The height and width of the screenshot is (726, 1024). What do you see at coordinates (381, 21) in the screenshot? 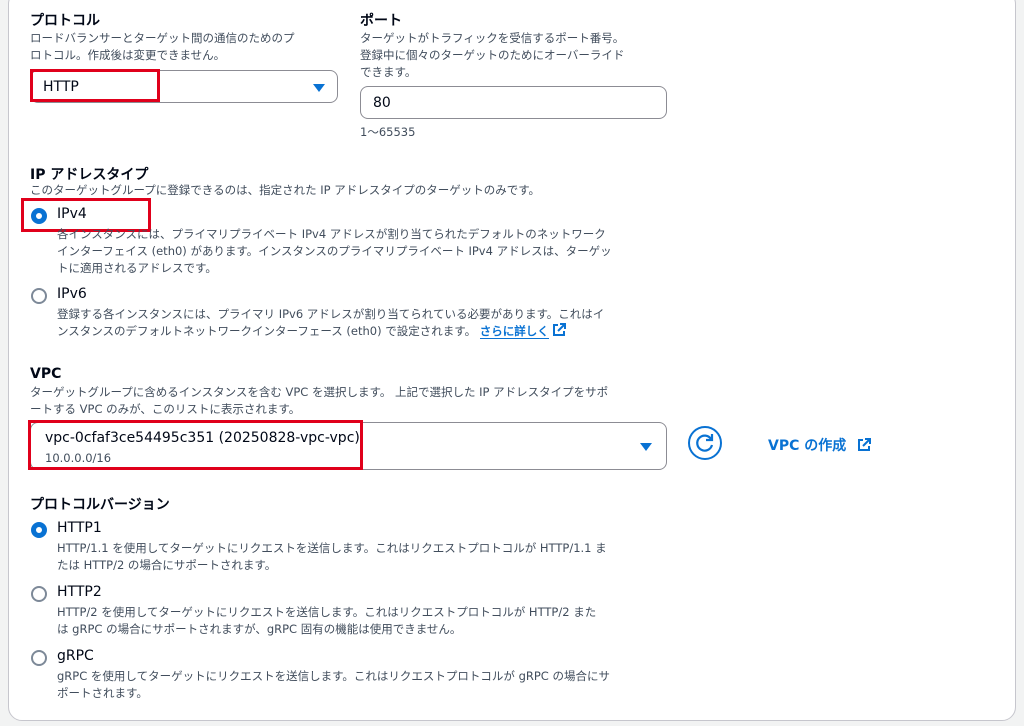
I see `port-label: ポート` at bounding box center [381, 21].